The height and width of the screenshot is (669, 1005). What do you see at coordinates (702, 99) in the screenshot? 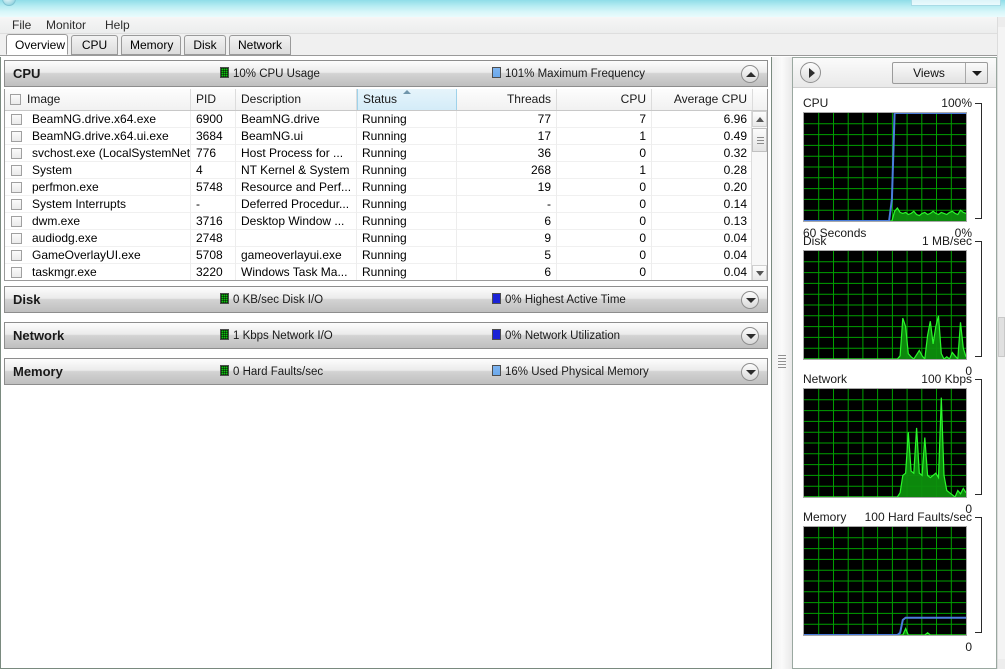
I see `column-header-average-cpu: Average CPU` at bounding box center [702, 99].